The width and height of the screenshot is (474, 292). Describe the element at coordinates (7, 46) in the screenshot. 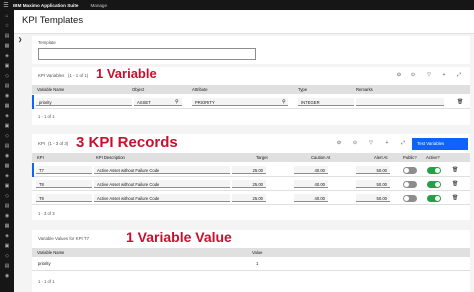

I see `nav-icon-2: ▦` at that location.